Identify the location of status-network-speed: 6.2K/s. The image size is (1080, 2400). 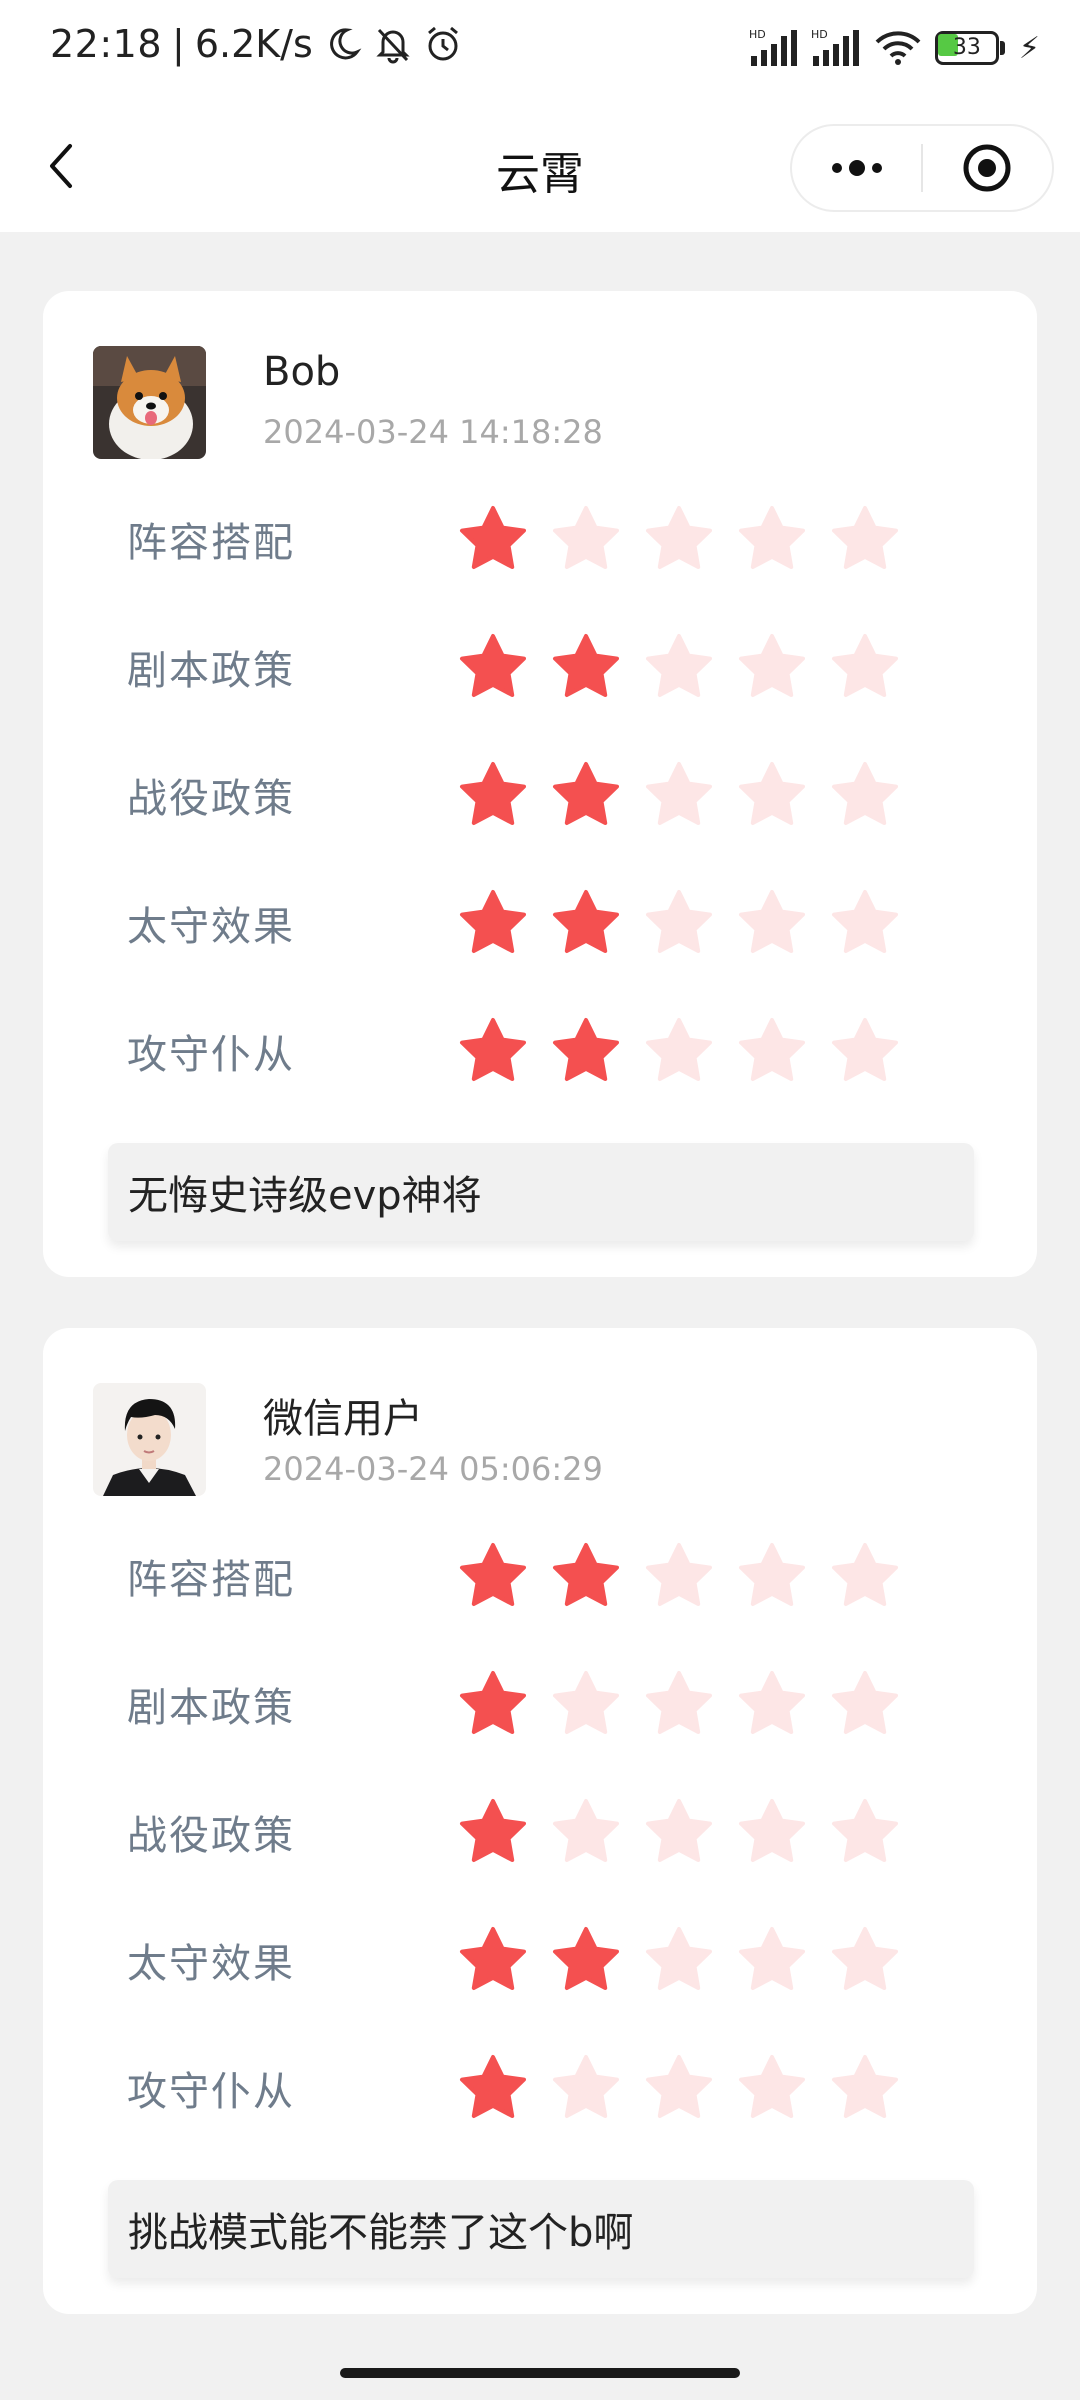
(253, 44).